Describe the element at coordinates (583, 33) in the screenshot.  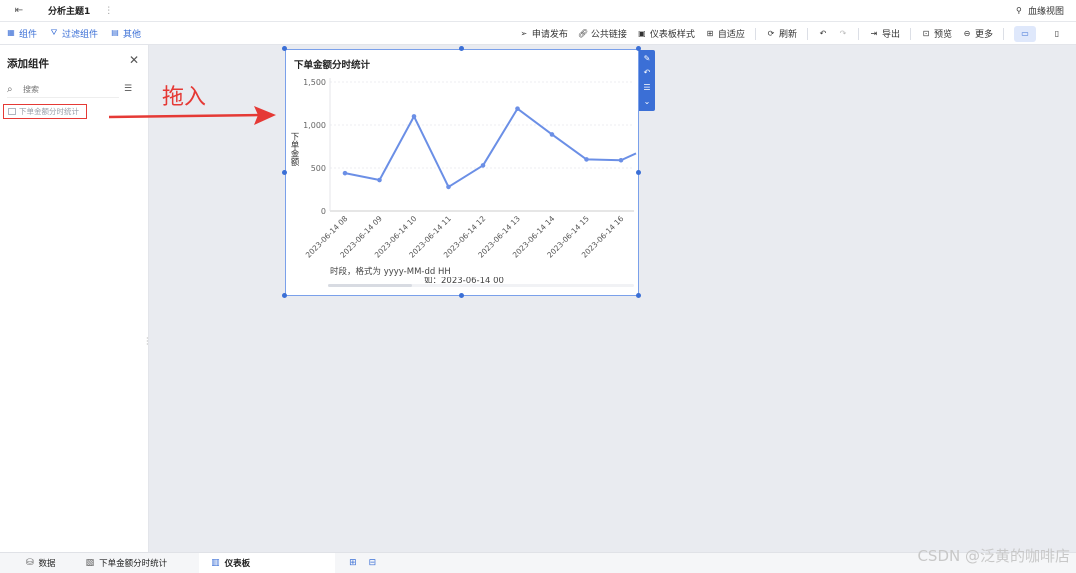
I see `link-icon: 🔗︎` at that location.